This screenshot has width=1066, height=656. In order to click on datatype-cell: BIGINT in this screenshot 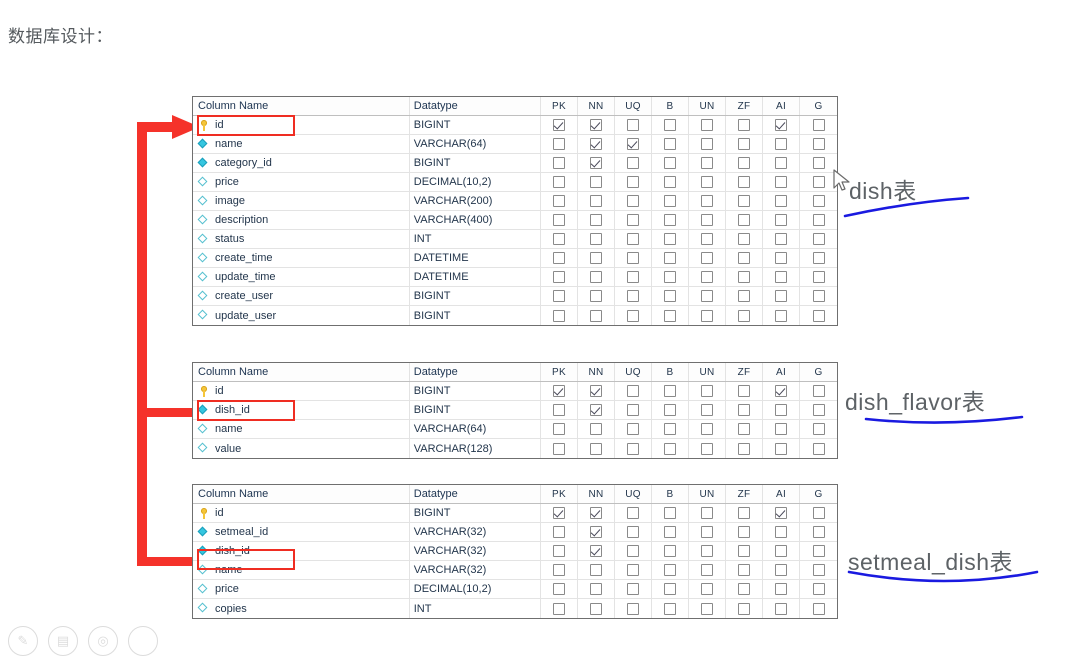, I will do `click(475, 391)`.